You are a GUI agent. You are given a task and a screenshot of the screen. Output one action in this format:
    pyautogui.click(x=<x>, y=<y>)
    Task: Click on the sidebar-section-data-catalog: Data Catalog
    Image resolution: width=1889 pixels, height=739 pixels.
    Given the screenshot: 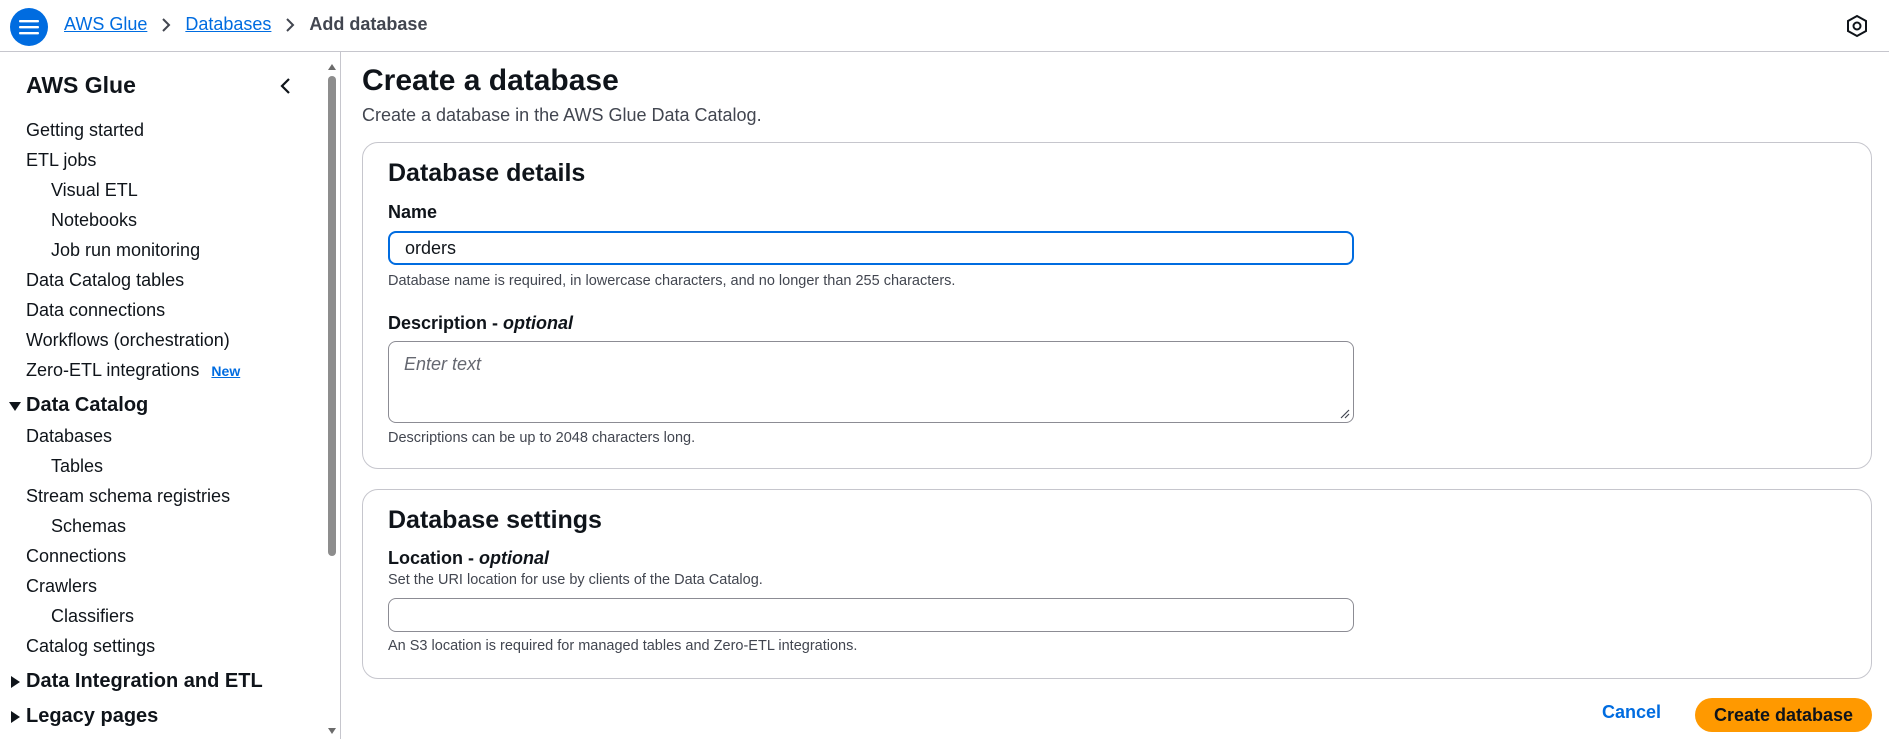 What is the action you would take?
    pyautogui.click(x=78, y=405)
    